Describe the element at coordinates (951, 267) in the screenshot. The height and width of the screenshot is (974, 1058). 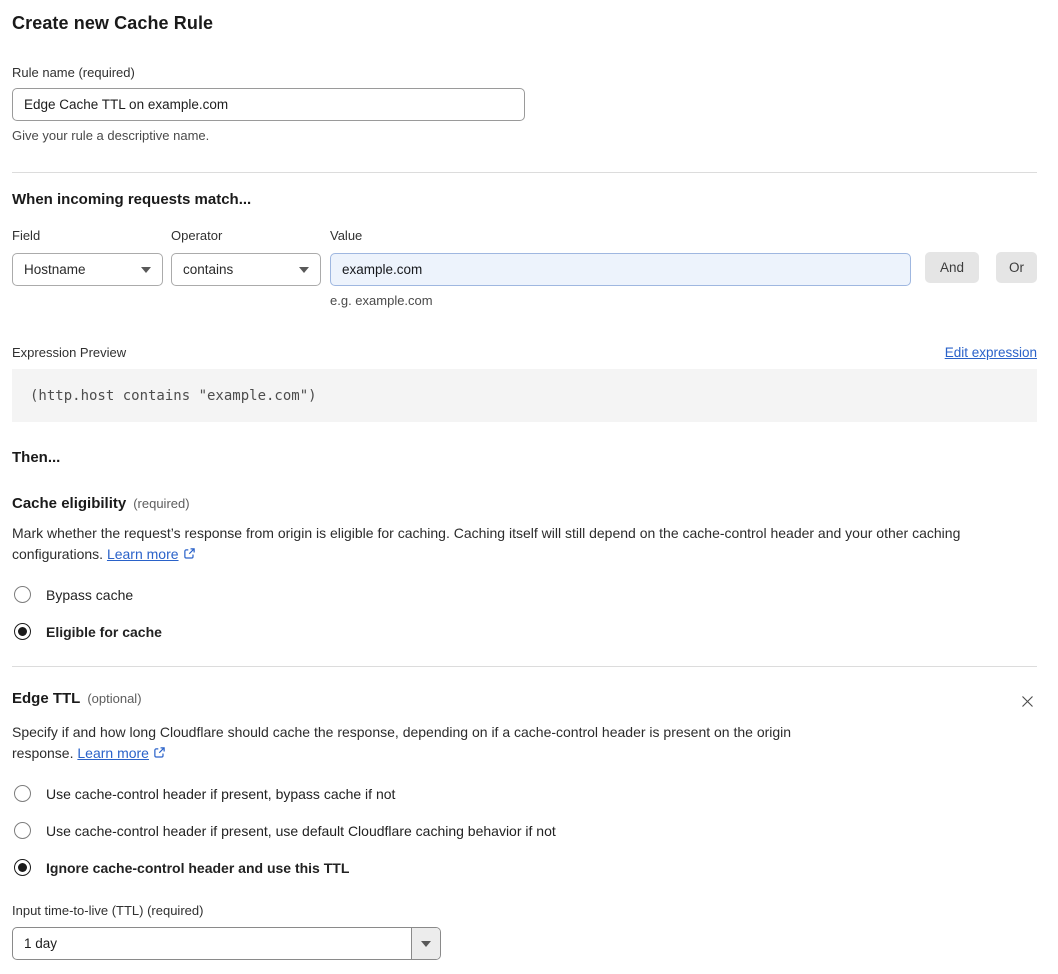
I see `and-button: And` at that location.